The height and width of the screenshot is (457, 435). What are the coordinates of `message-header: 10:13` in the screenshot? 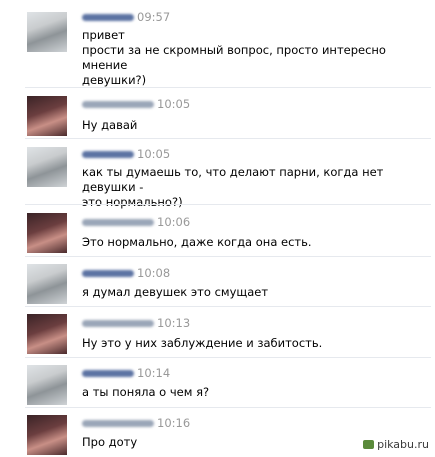 It's located at (136, 323).